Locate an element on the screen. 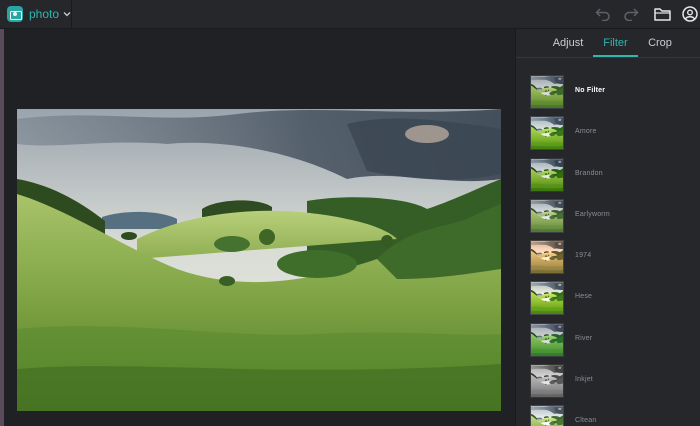 The image size is (700, 426). filter-item: No Filter is located at coordinates (608, 93).